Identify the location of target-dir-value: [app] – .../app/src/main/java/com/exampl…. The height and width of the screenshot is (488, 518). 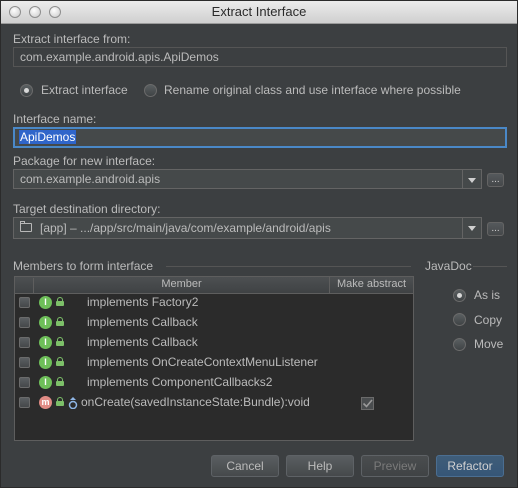
(185, 228).